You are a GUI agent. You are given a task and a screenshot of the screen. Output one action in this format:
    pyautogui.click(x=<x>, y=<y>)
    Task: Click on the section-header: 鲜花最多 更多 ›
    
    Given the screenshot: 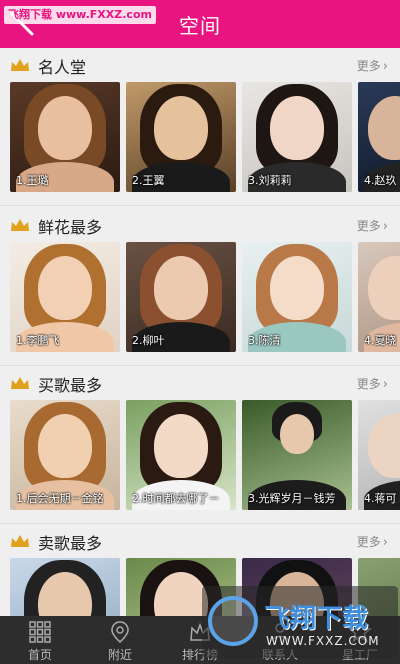 What is the action you would take?
    pyautogui.click(x=200, y=225)
    